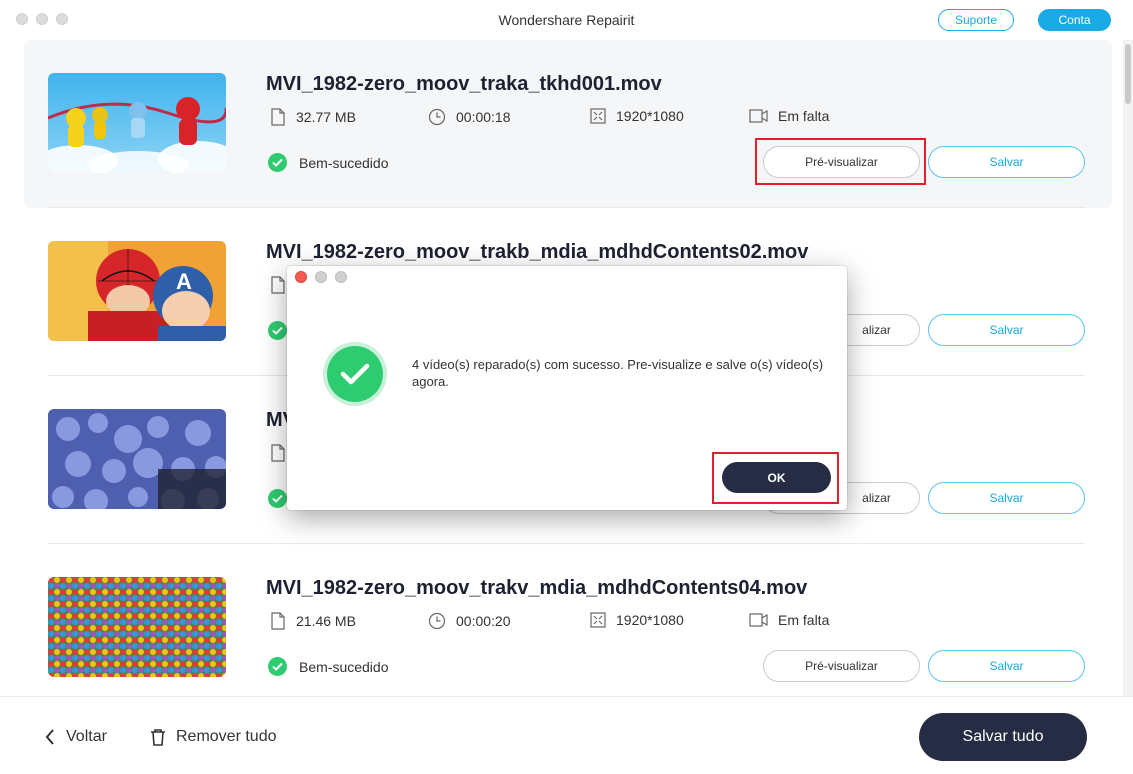  Describe the element at coordinates (86, 736) in the screenshot. I see `back-label: Voltar` at that location.